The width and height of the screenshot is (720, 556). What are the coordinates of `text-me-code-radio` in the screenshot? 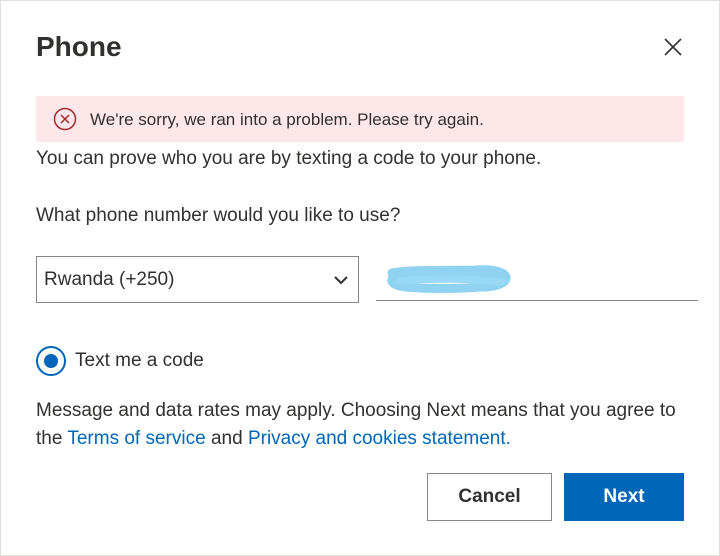 It's located at (51, 361).